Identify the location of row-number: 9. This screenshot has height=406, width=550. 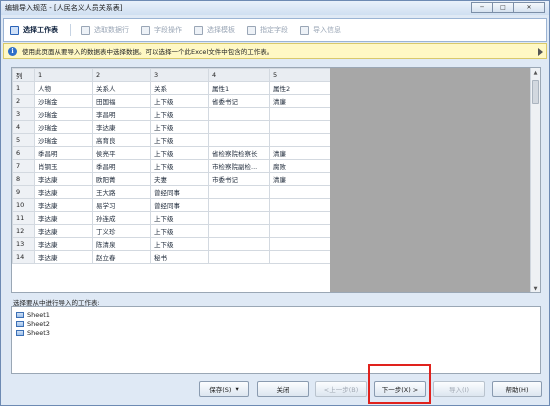
(23, 192).